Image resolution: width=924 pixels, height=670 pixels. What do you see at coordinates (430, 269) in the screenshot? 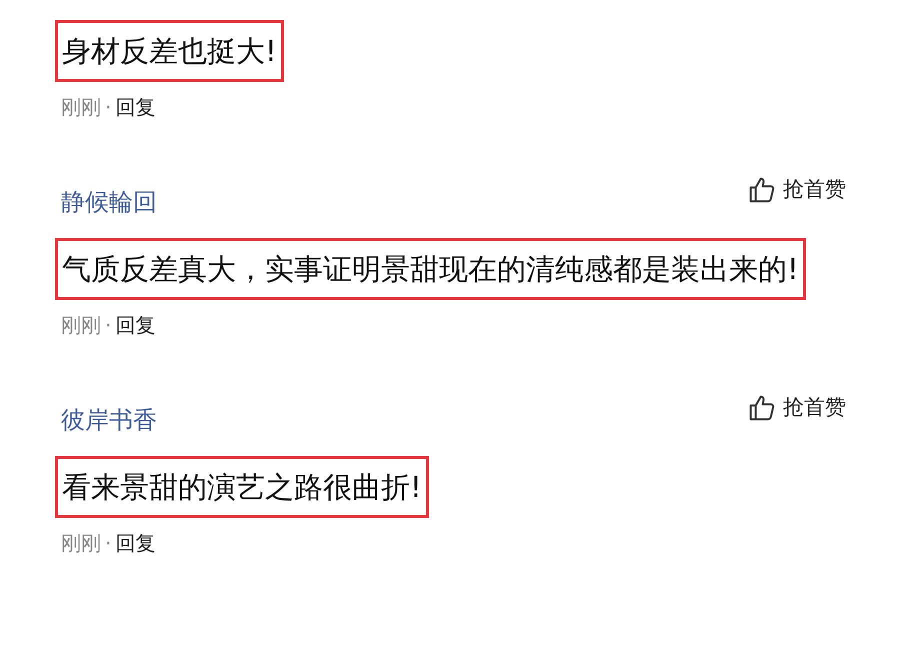
I see `comment-text: 气质反差真大，实事证明景甜现在的清纯感都是装出来的!` at bounding box center [430, 269].